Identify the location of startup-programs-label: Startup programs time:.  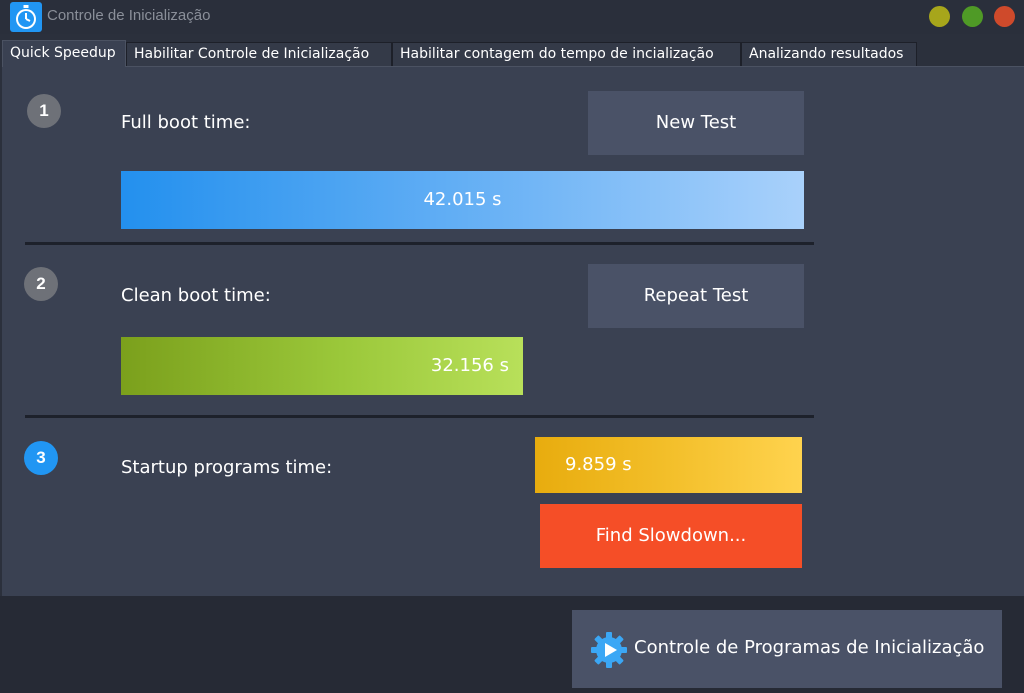
(227, 467).